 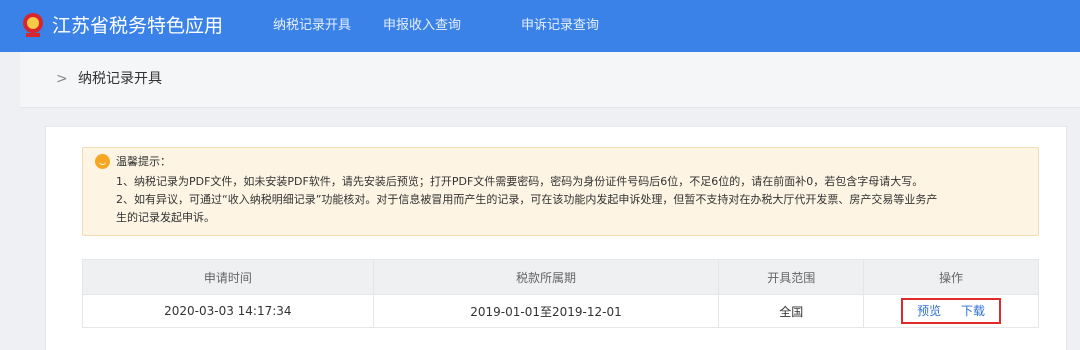 What do you see at coordinates (138, 26) in the screenshot?
I see `app-title: 江苏省税务特色应用` at bounding box center [138, 26].